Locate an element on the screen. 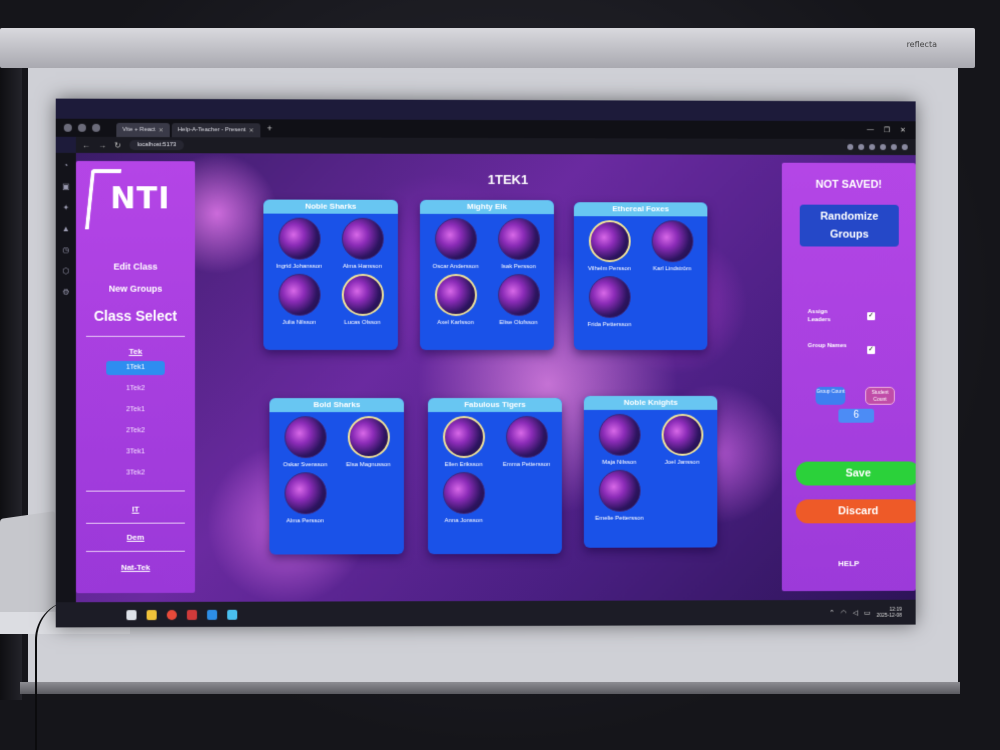 The height and width of the screenshot is (750, 1000). member: Frida Pettersson is located at coordinates (609, 302).